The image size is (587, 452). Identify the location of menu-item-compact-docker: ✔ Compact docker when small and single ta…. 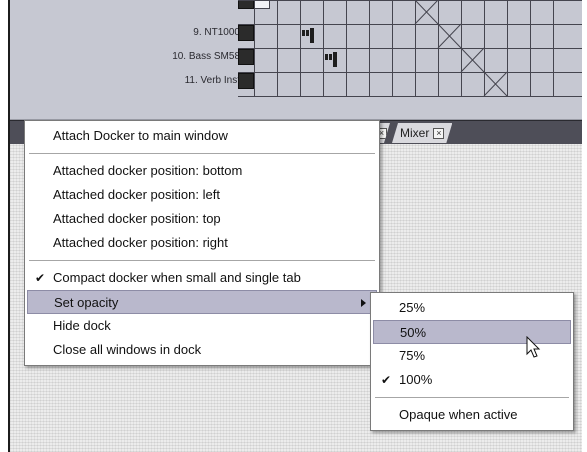
(202, 278).